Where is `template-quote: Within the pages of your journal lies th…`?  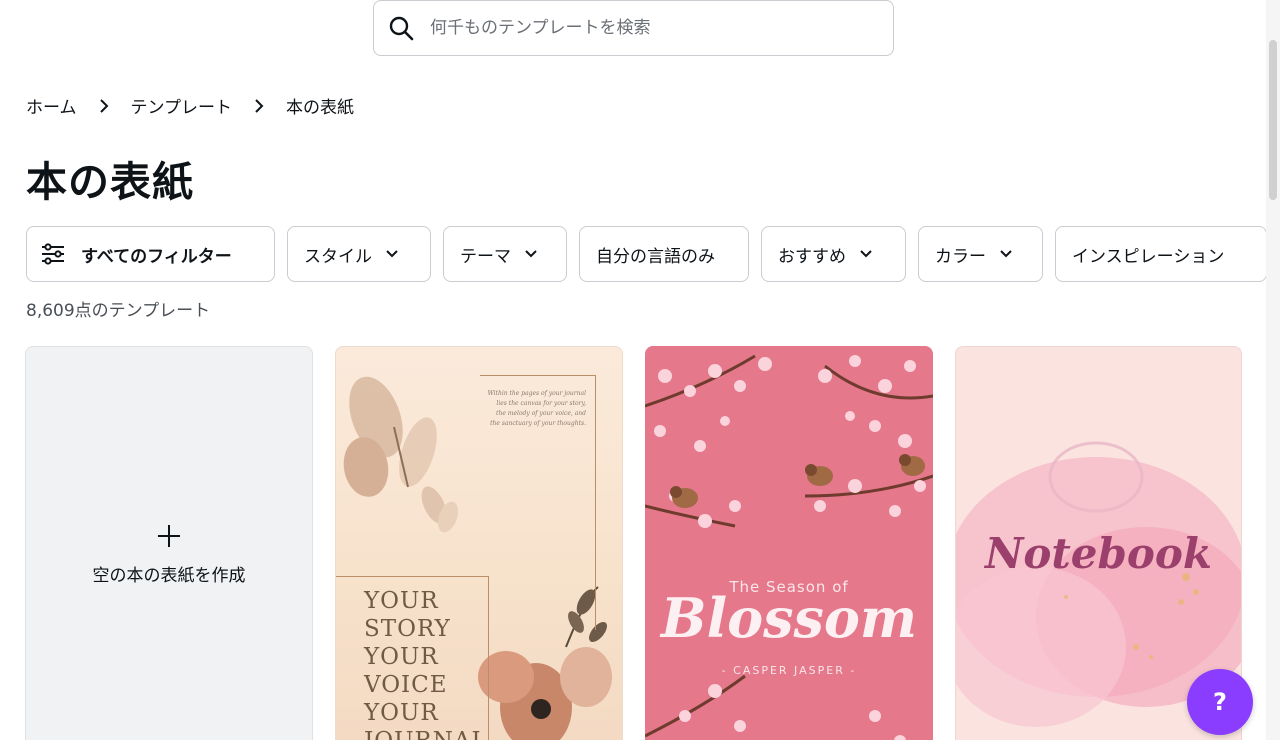 template-quote: Within the pages of your journal lies th… is located at coordinates (536, 408).